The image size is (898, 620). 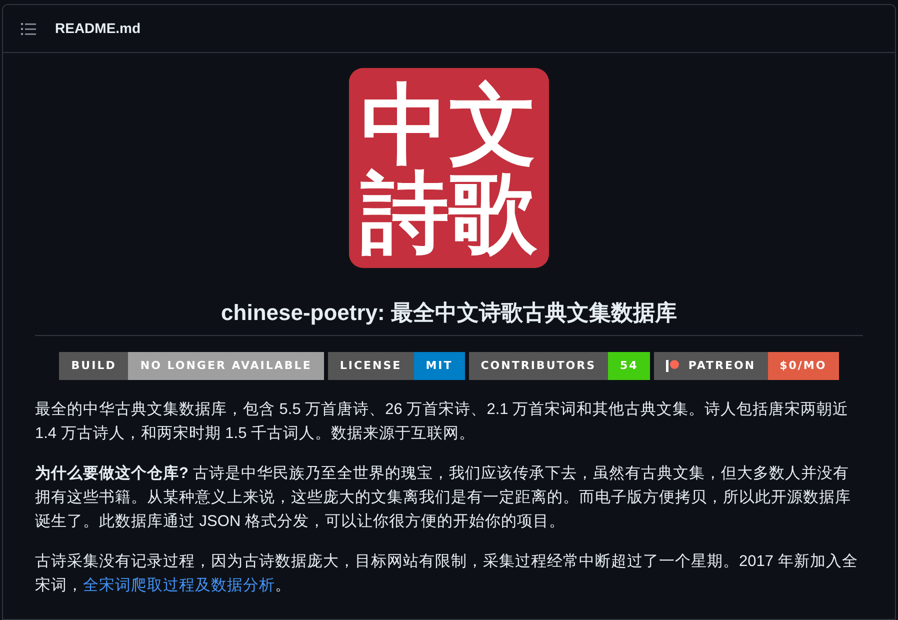 I want to click on paragraph: 古诗采集没有记录过程，因为古诗数据庞大，目标网站有限制，采集过程经常中断超过了一个星期。2017 年新加入全宋词，全宋词爬取过程及数据分析。, so click(x=447, y=574).